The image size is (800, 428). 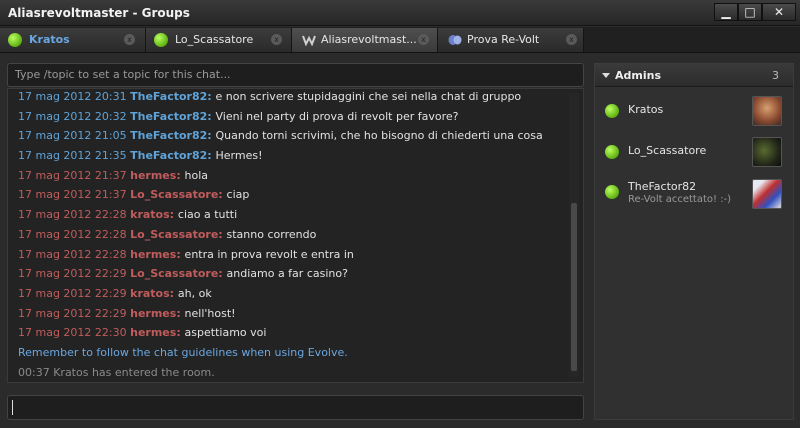 What do you see at coordinates (290, 195) in the screenshot?
I see `chat-message: 17 mag 2012 21:37 Lo_Scassatore: ciap` at bounding box center [290, 195].